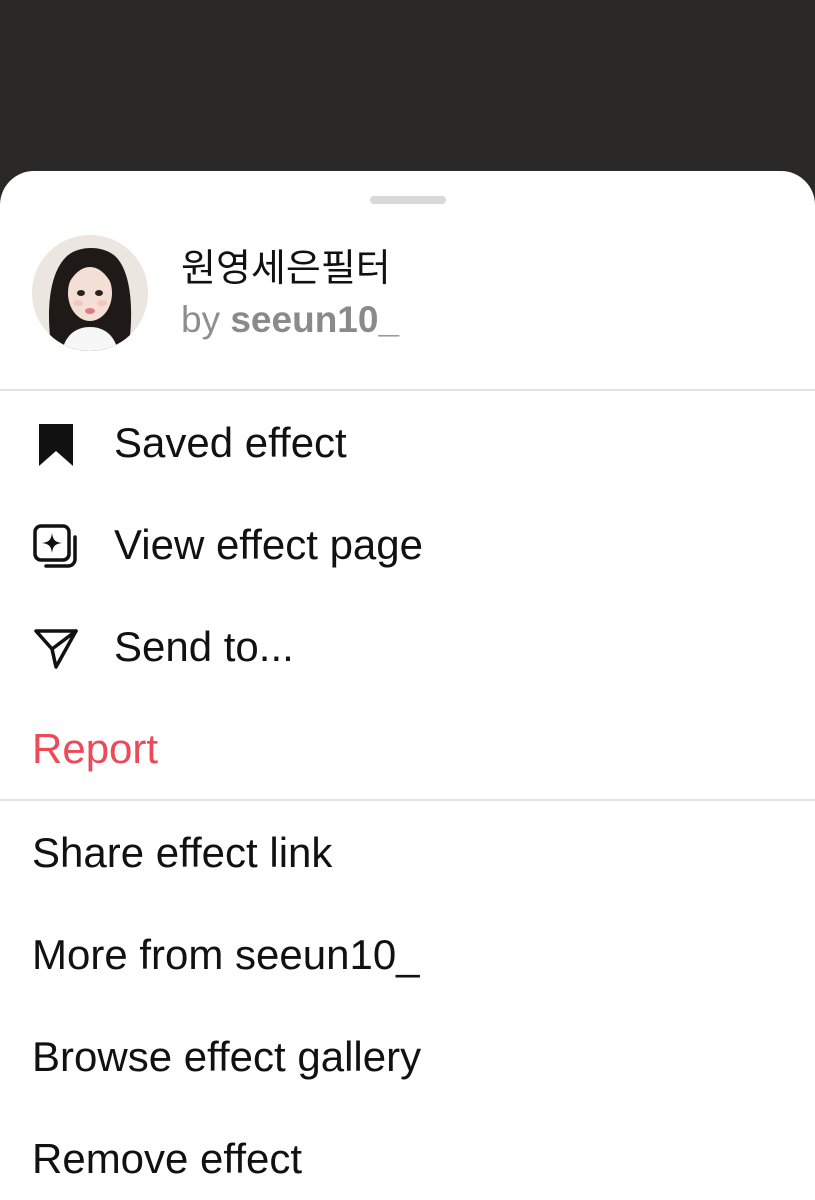 The image size is (815, 1200). I want to click on effect-author-link: seeun10_, so click(314, 319).